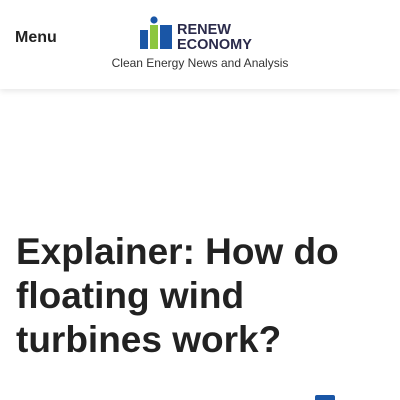 The width and height of the screenshot is (400, 400). I want to click on menu-button: Menu, so click(36, 38).